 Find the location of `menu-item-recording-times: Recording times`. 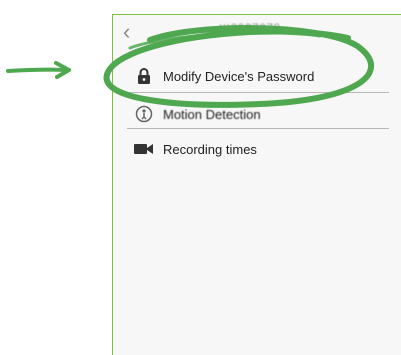

menu-item-recording-times: Recording times is located at coordinates (251, 149).